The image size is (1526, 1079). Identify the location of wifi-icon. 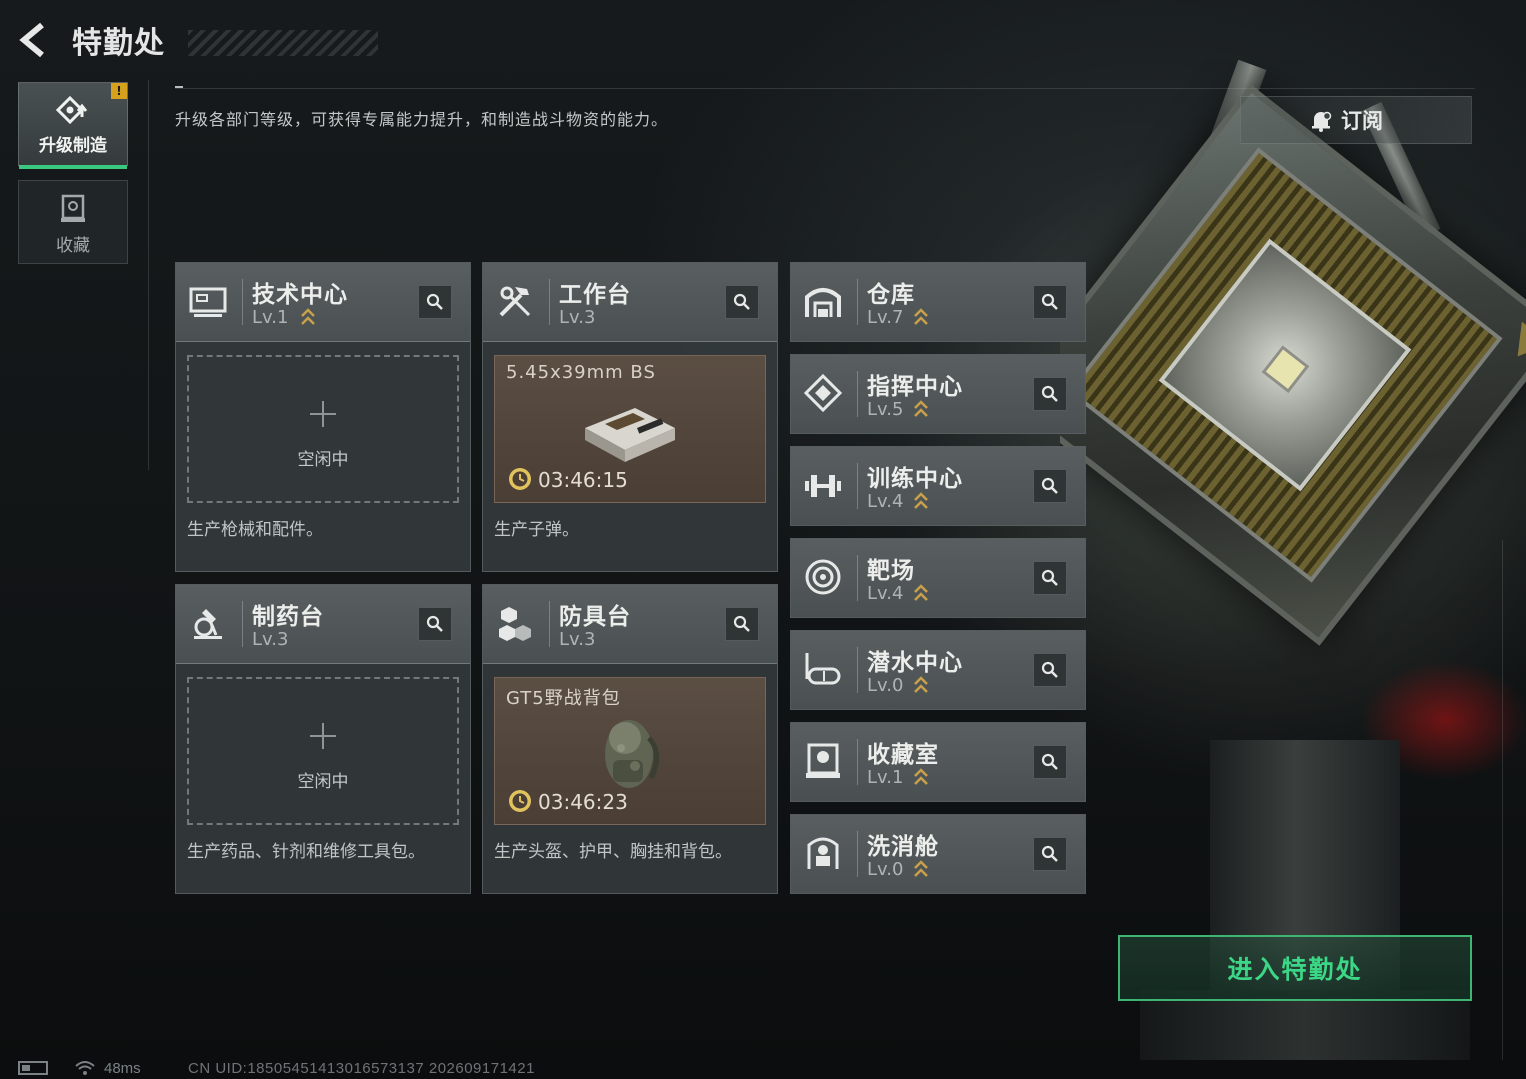
(85, 1068).